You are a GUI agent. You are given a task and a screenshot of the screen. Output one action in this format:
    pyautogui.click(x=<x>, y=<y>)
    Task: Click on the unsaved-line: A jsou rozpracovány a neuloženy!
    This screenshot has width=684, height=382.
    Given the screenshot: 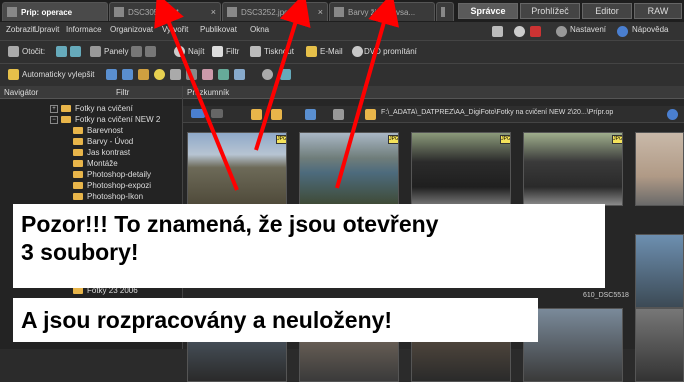 What is the action you would take?
    pyautogui.click(x=207, y=320)
    